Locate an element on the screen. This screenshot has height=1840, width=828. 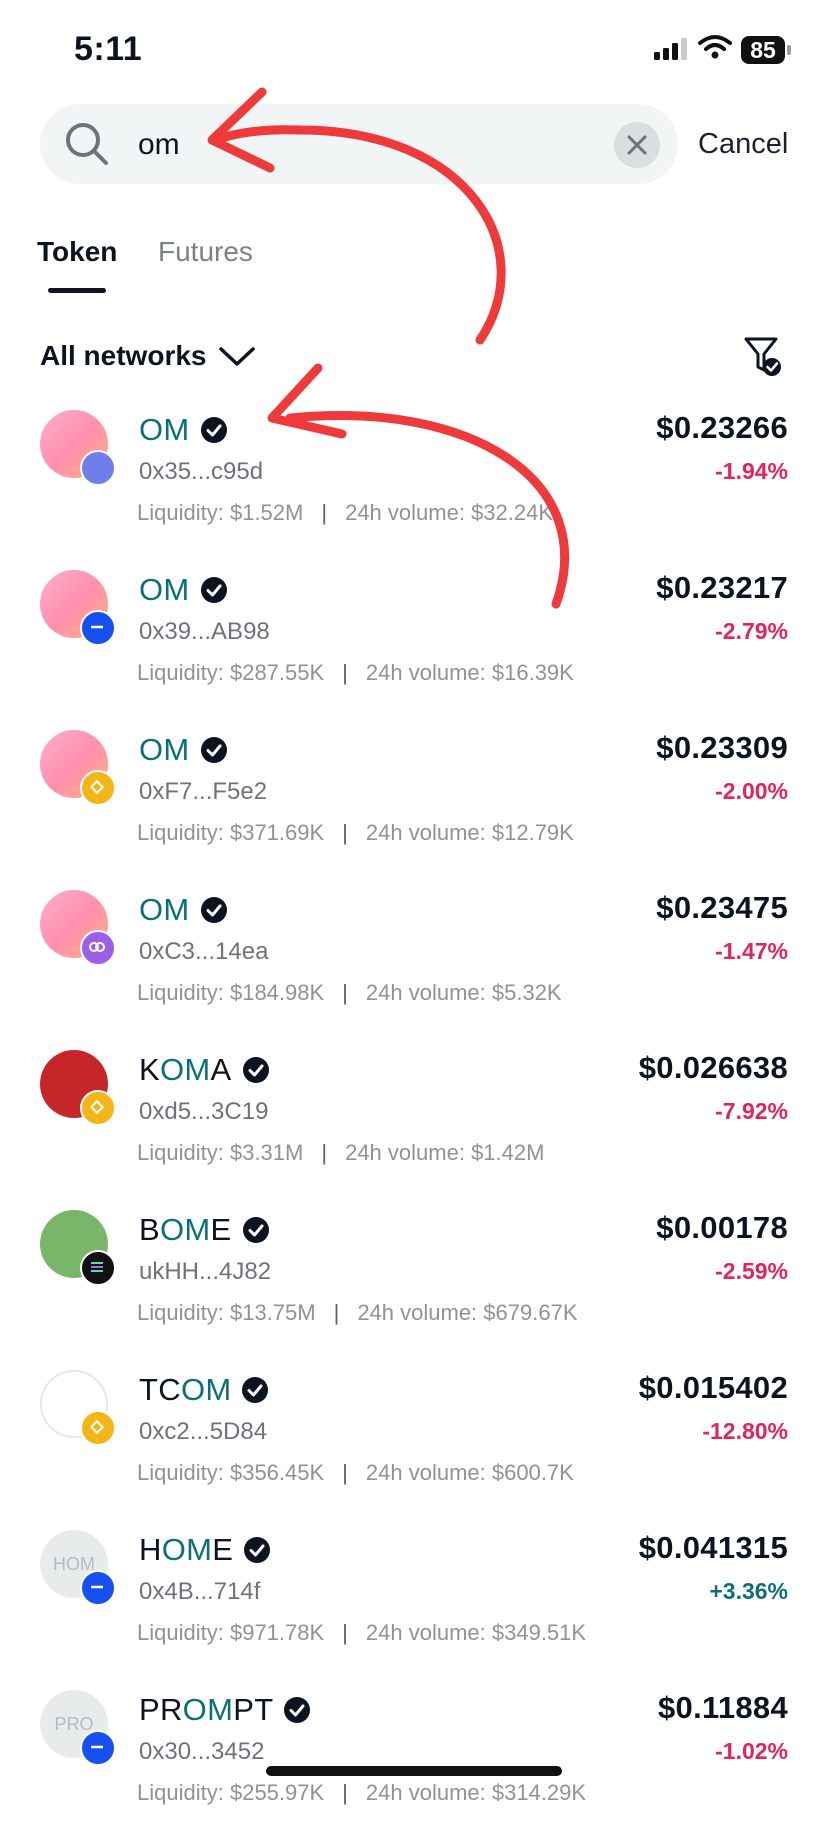
chevron-down-icon is located at coordinates (237, 356).